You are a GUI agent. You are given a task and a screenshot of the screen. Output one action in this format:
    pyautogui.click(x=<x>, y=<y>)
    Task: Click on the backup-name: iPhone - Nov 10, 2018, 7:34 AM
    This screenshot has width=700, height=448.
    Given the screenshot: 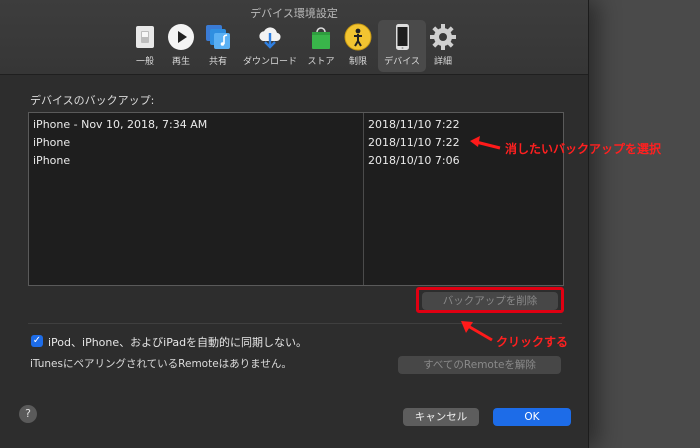 What is the action you would take?
    pyautogui.click(x=120, y=124)
    